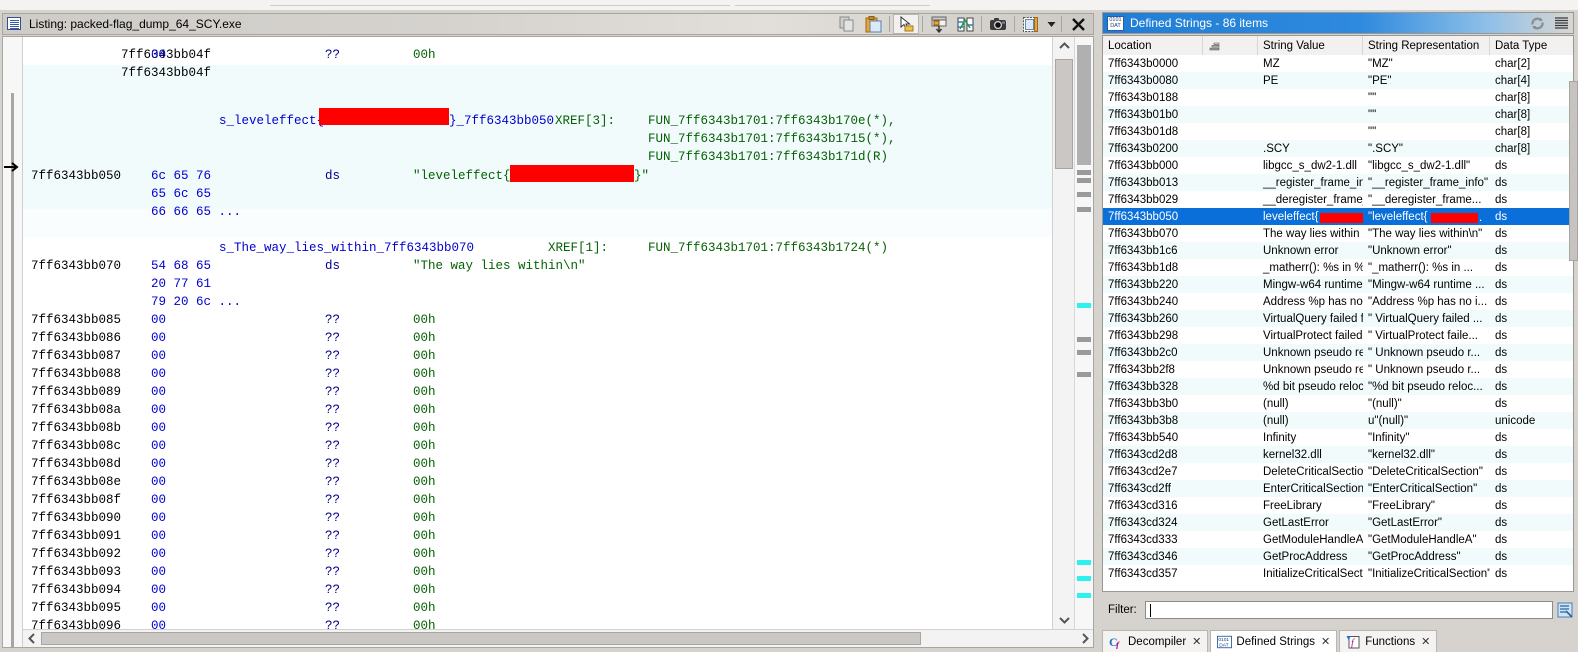 The height and width of the screenshot is (652, 1578). What do you see at coordinates (1274, 641) in the screenshot?
I see `tab-defined-strings: 0101 DAT Defined Strings ✕` at bounding box center [1274, 641].